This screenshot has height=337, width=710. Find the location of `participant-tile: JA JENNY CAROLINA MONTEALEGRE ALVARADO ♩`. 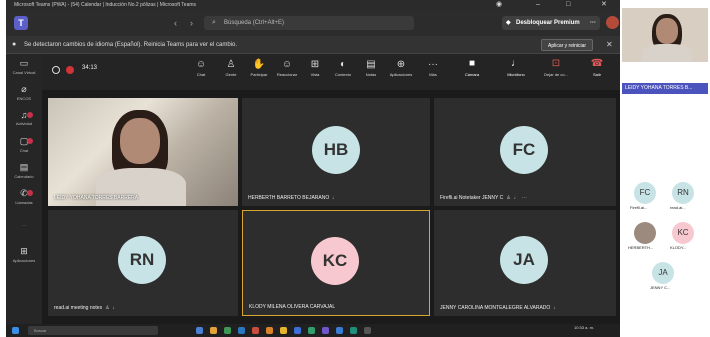

participant-tile: JA JENNY CAROLINA MONTEALEGRE ALVARADO ♩ is located at coordinates (525, 263).